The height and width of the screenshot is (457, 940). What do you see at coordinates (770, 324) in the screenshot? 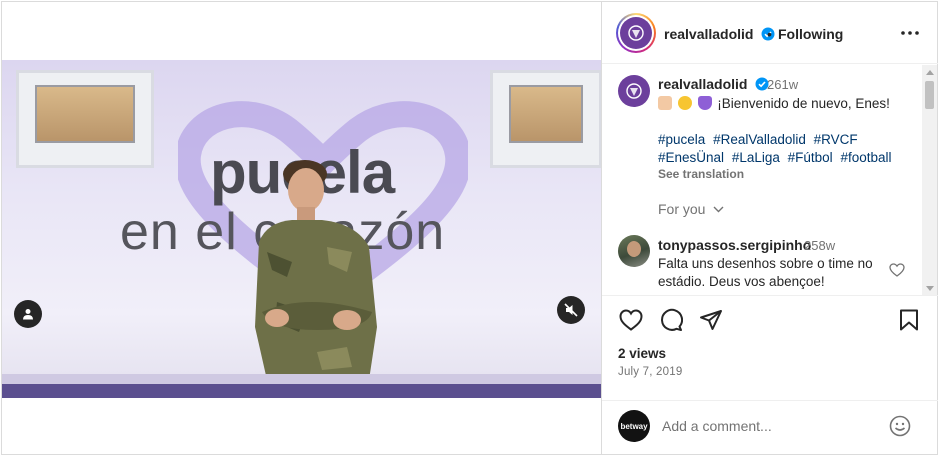
I see `post-actions` at bounding box center [770, 324].